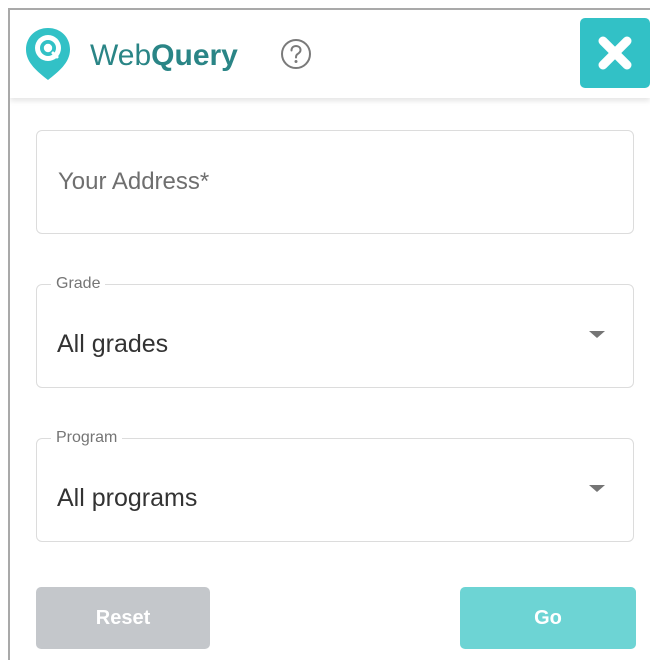 This screenshot has width=650, height=660. What do you see at coordinates (127, 498) in the screenshot?
I see `program-value: All programs` at bounding box center [127, 498].